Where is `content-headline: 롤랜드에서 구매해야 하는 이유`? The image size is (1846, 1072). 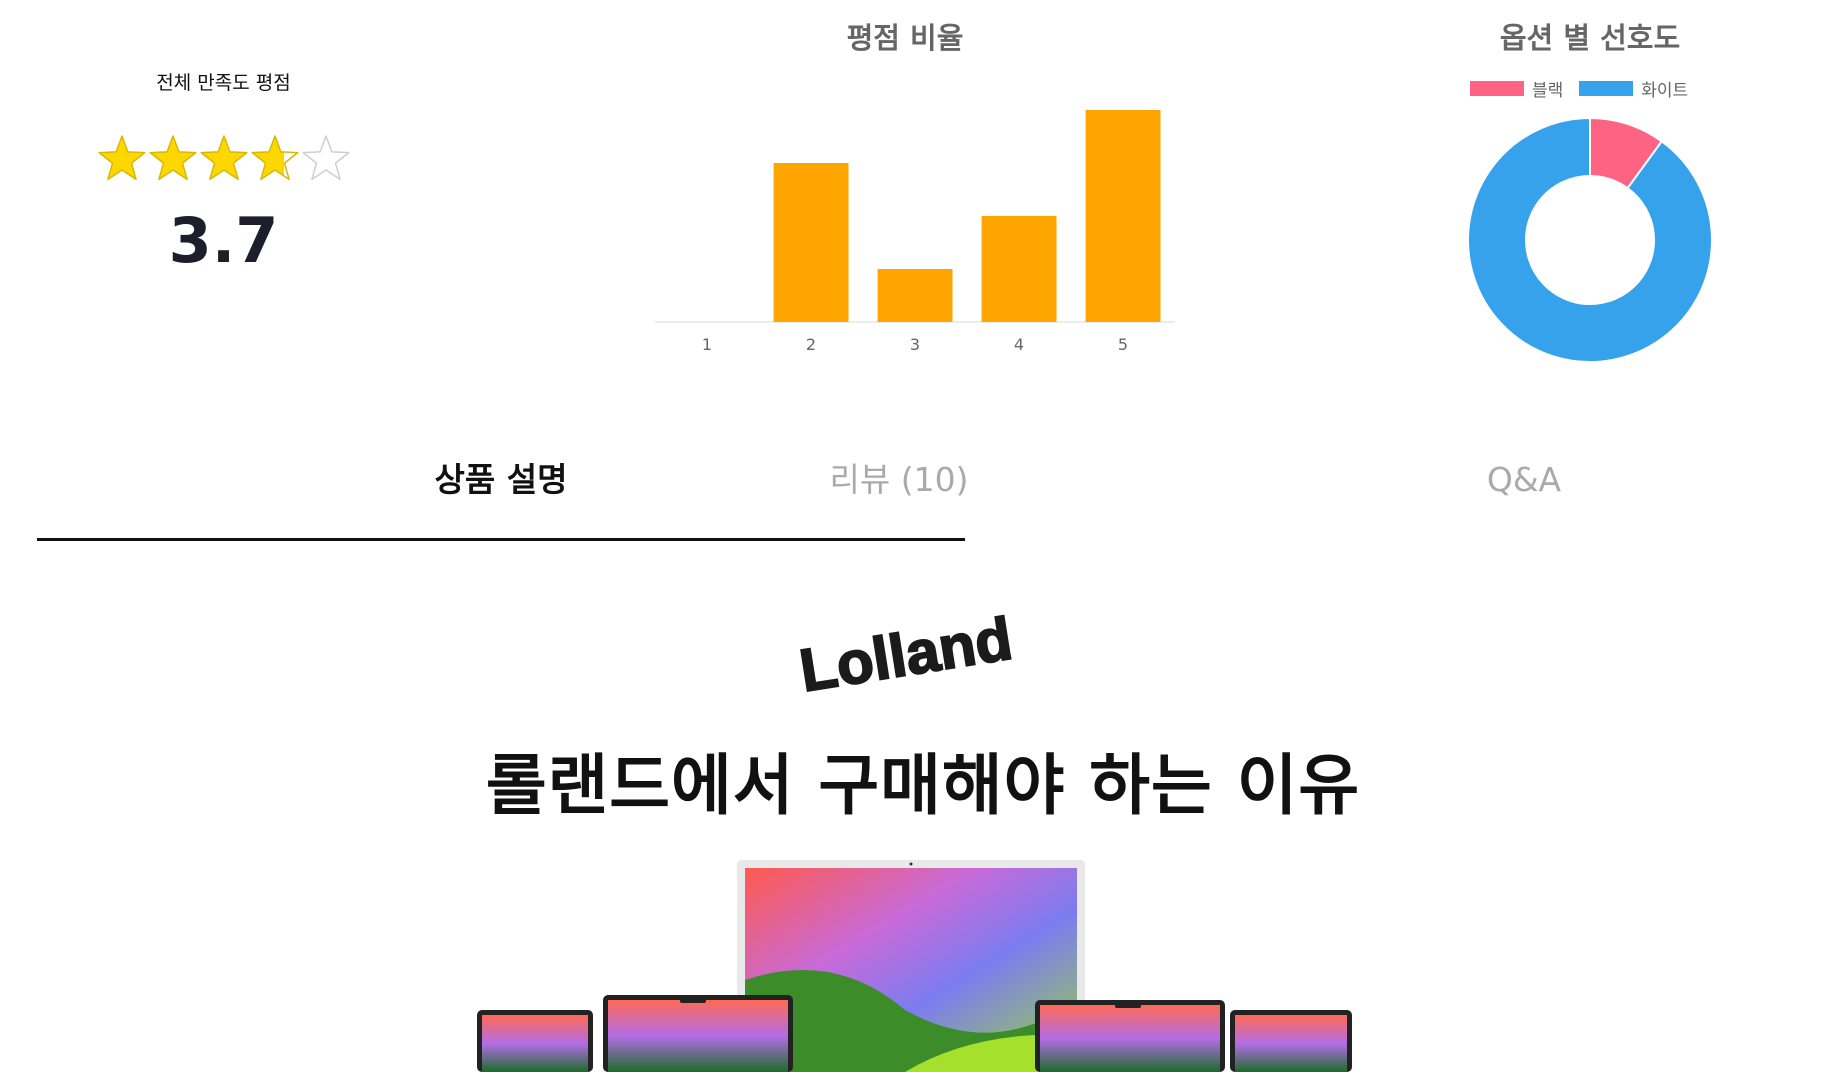 content-headline: 롤랜드에서 구매해야 하는 이유 is located at coordinates (923, 785).